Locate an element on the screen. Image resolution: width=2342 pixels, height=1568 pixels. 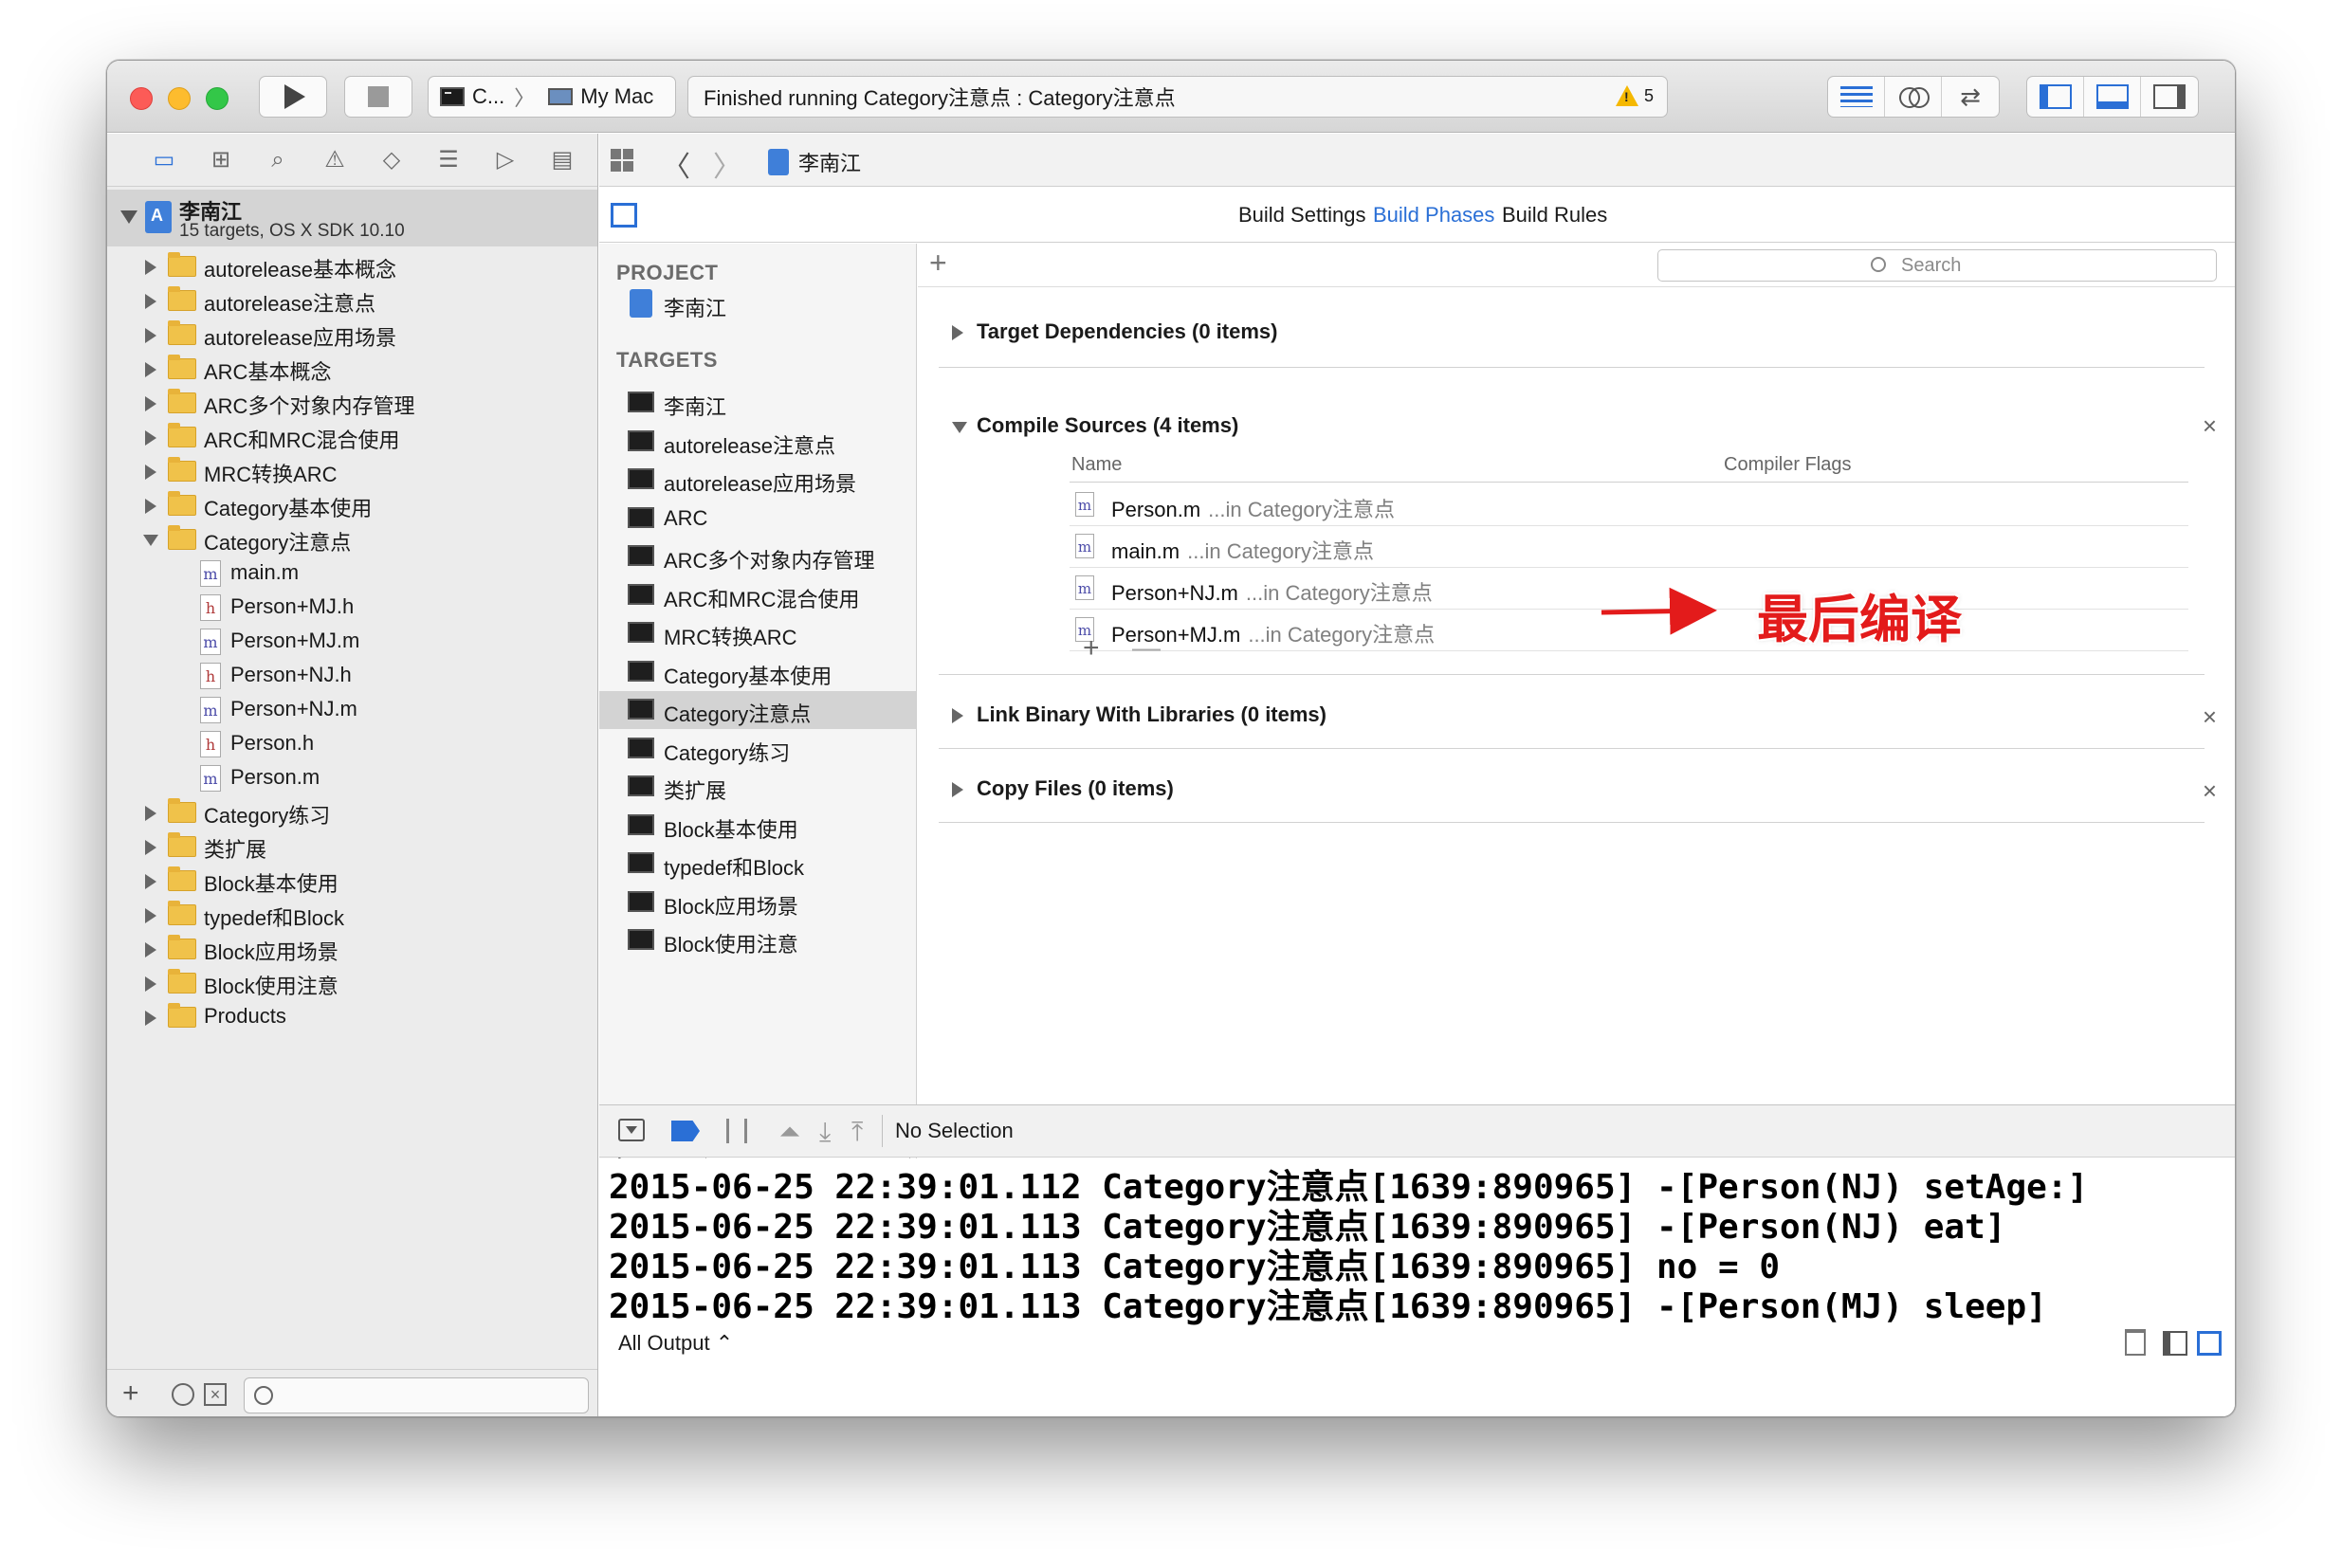
annotation-arrow is located at coordinates (1659, 611).